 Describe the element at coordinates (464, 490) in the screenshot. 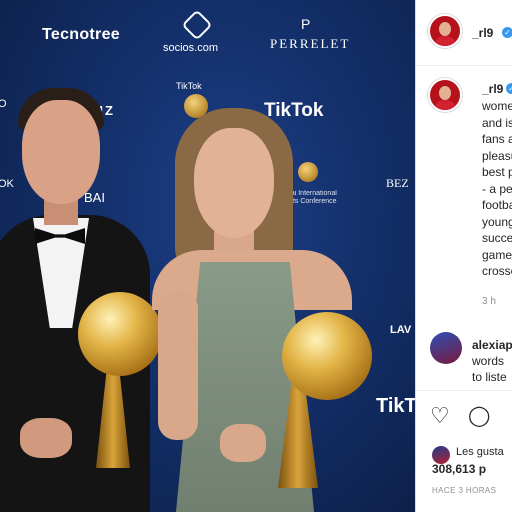

I see `posted-time: HACE 3 HORAS` at that location.